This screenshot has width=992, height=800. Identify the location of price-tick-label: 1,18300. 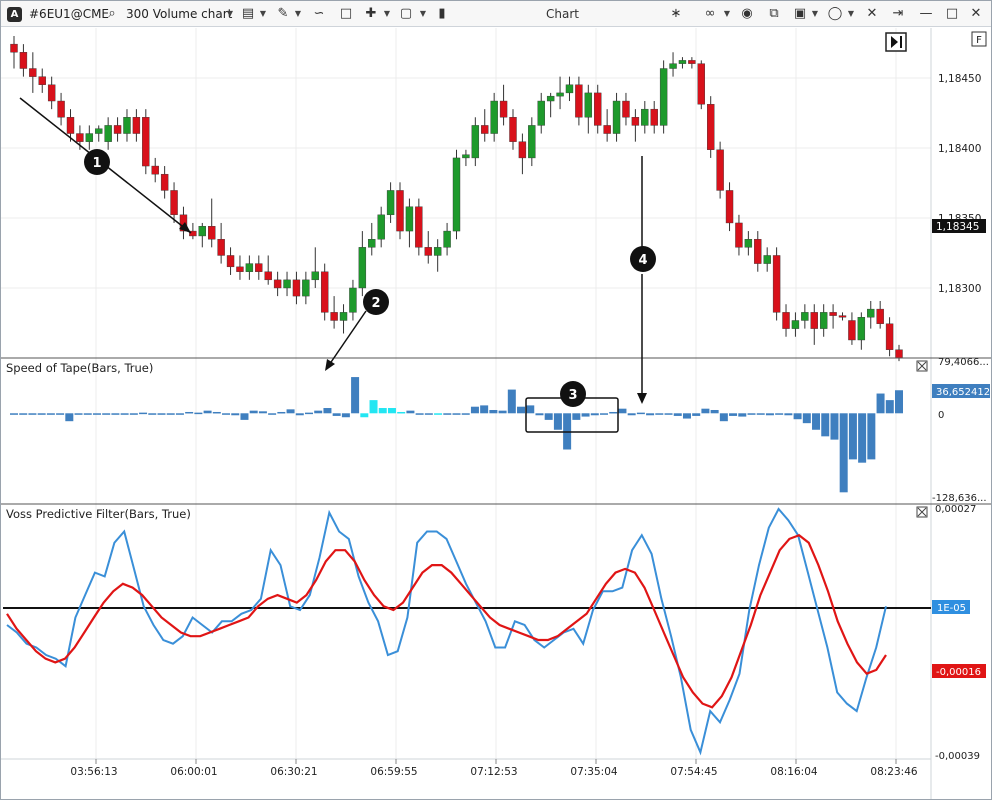
(959, 289).